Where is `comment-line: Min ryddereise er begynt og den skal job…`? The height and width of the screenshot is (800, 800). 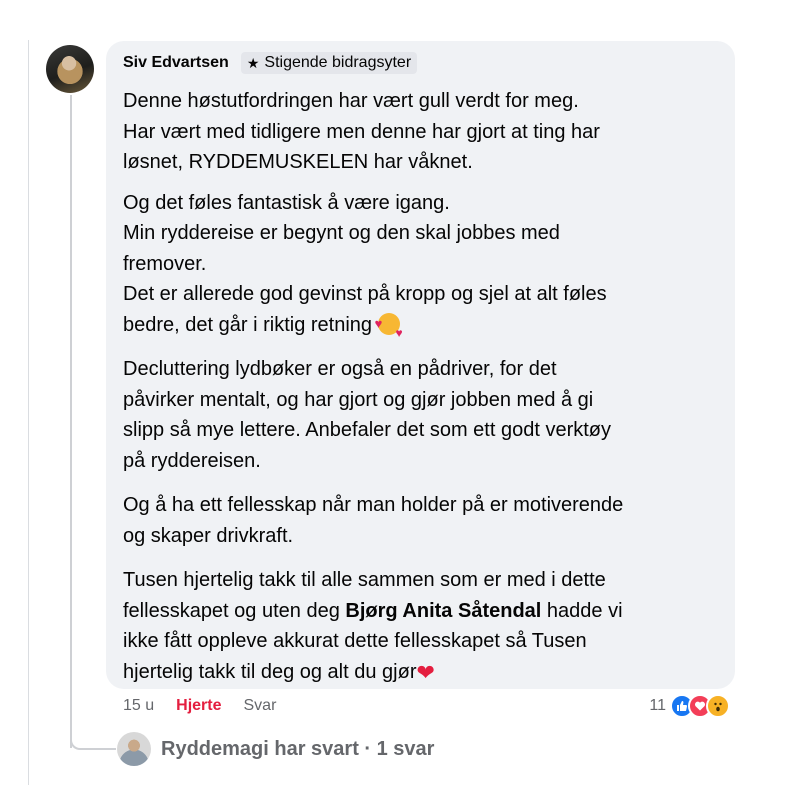
comment-line: Min ryddereise er begynt og den skal job… is located at coordinates (341, 233).